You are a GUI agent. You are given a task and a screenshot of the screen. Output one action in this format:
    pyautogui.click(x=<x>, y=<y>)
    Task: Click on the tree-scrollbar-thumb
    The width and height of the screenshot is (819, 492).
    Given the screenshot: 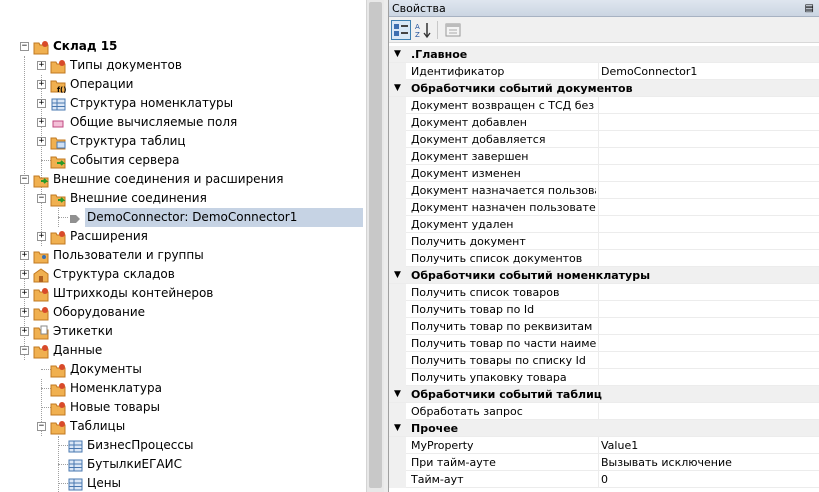 What is the action you would take?
    pyautogui.click(x=375, y=245)
    